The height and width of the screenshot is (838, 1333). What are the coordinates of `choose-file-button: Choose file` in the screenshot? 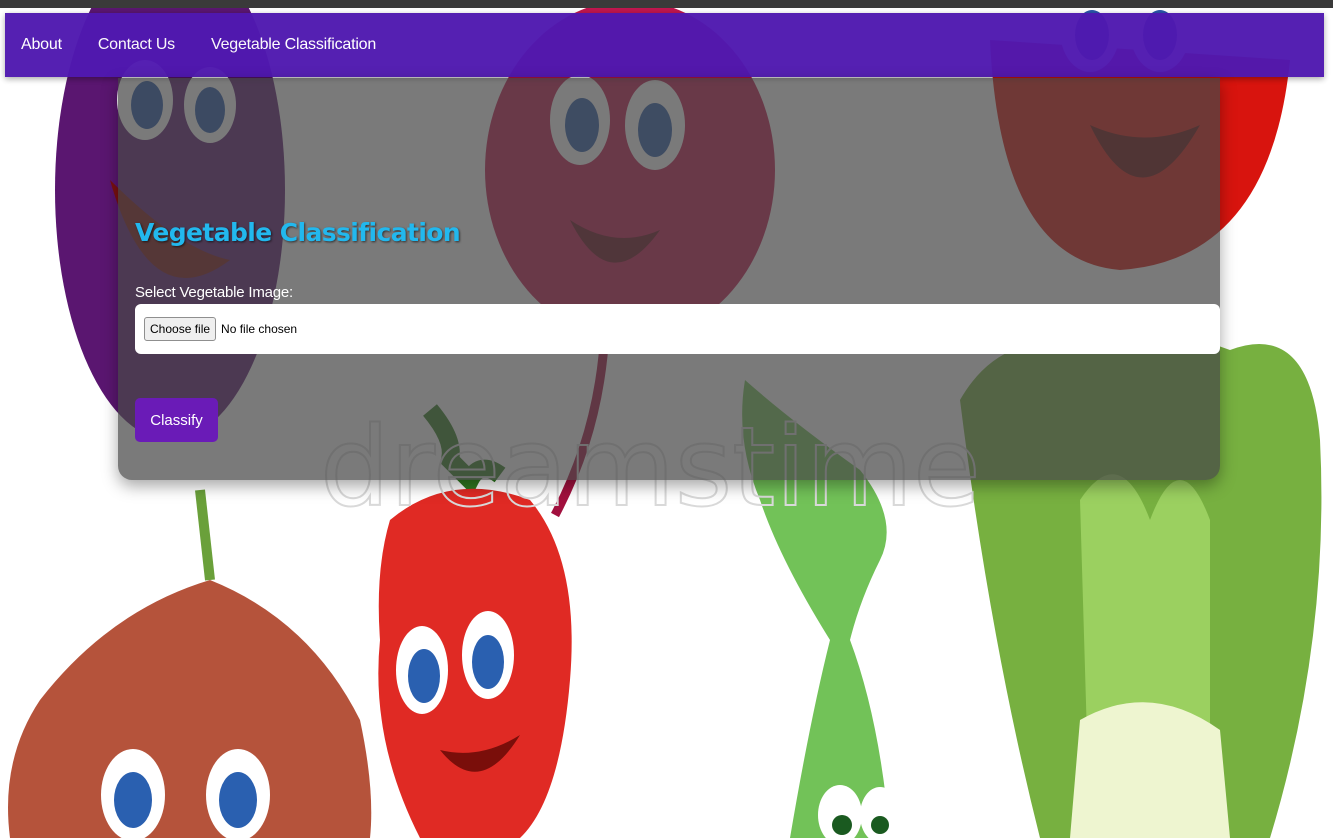 It's located at (180, 329).